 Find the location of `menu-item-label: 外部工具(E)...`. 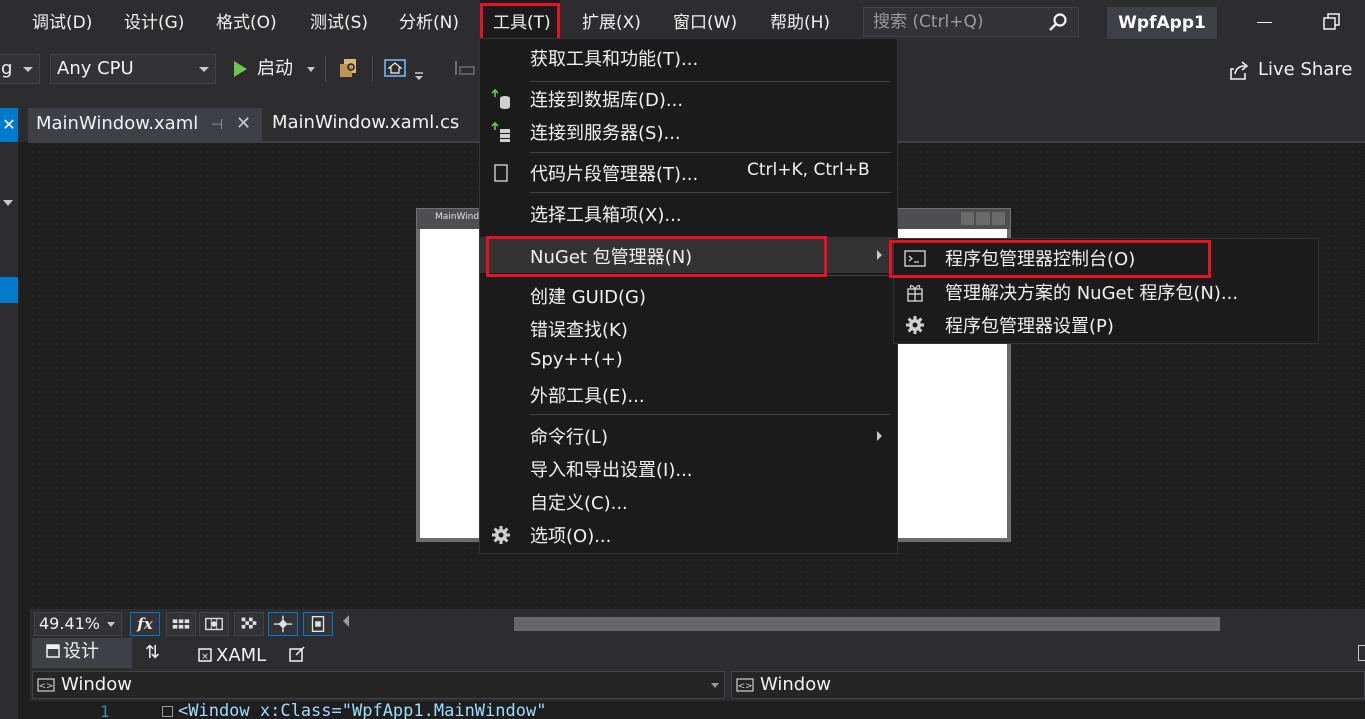

menu-item-label: 外部工具(E)... is located at coordinates (587, 396).